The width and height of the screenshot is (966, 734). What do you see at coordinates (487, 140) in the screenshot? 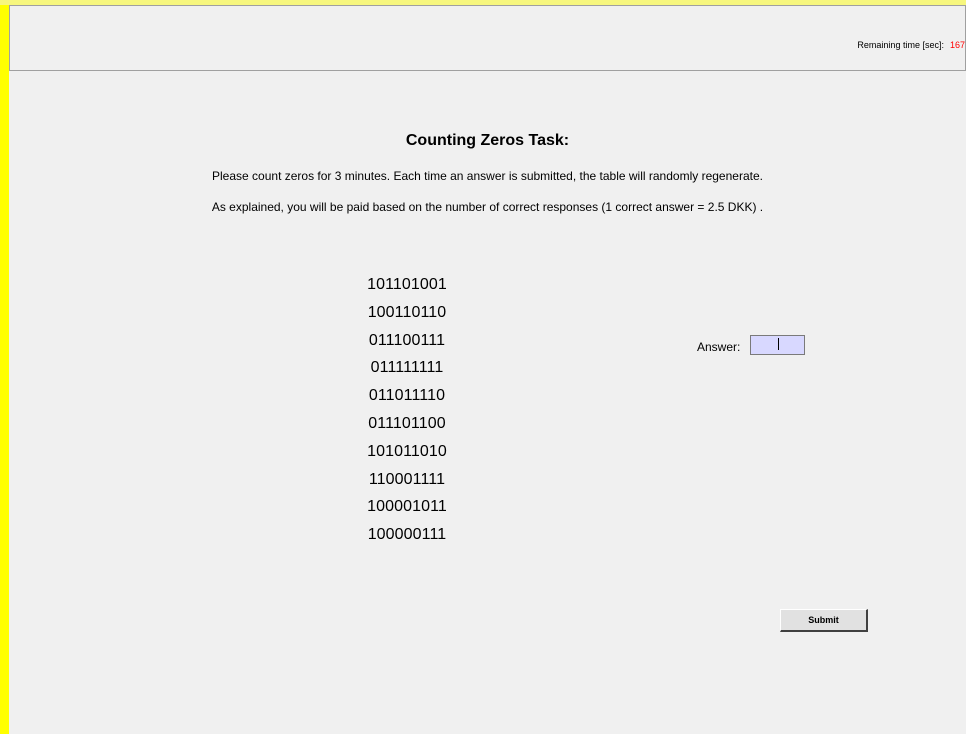
I see `task-title: Counting Zeros Task:` at bounding box center [487, 140].